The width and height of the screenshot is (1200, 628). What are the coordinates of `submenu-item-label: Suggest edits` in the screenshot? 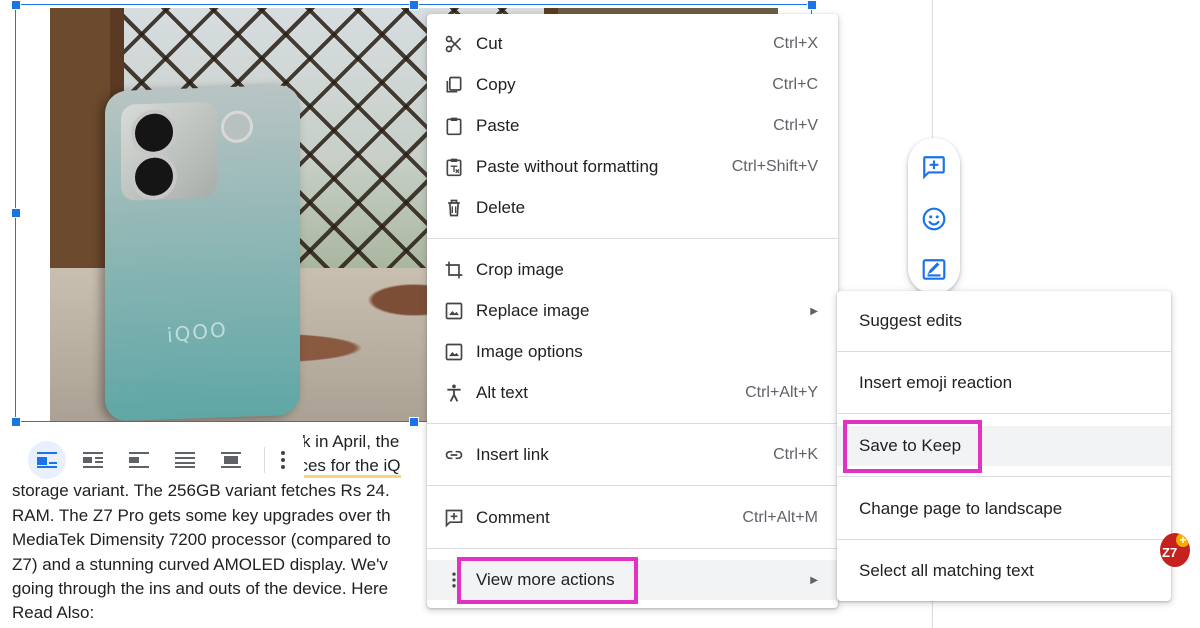 It's located at (911, 320).